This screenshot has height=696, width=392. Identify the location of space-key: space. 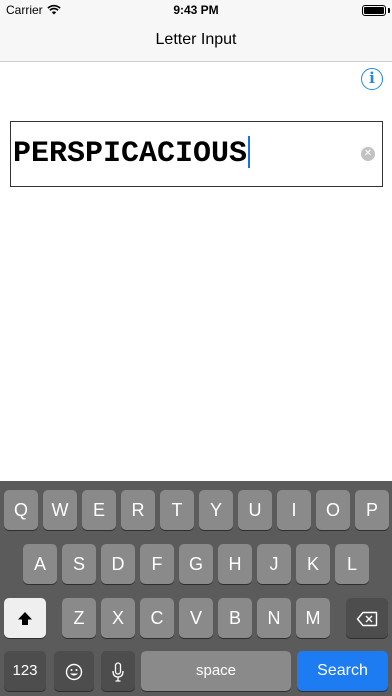
(216, 671).